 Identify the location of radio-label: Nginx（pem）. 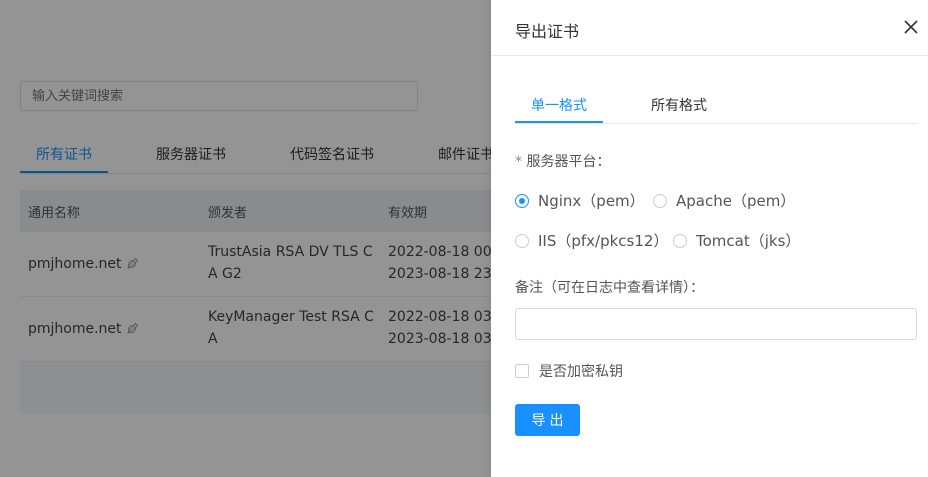
(591, 201).